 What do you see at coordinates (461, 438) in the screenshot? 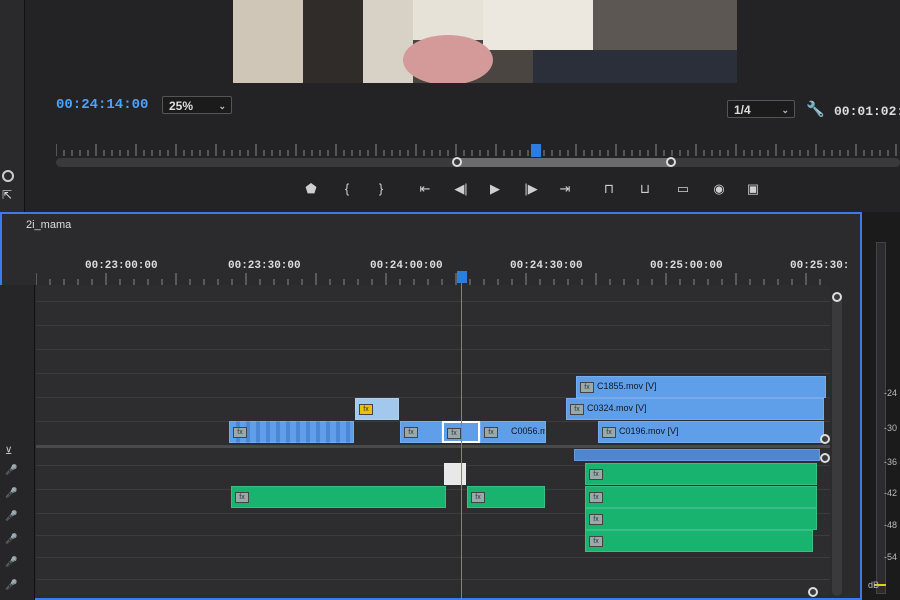
I see `playhead-line` at bounding box center [461, 438].